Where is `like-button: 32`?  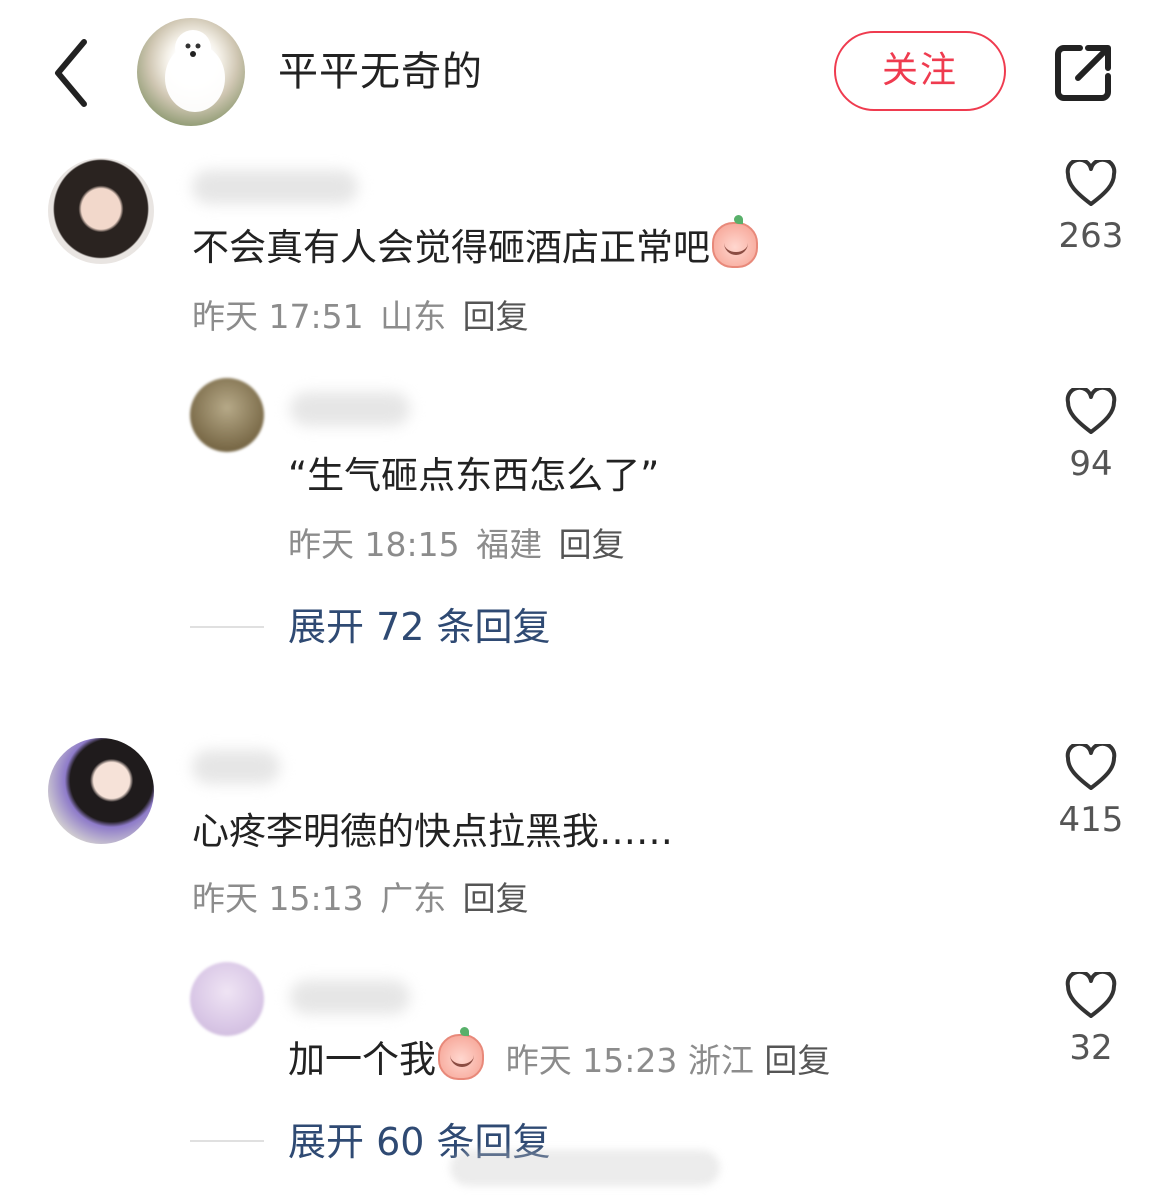 like-button: 32 is located at coordinates (1091, 1021).